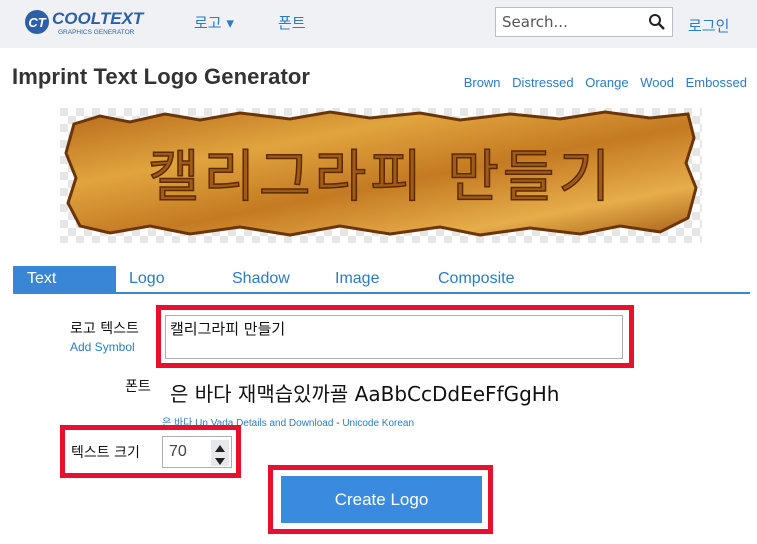 This screenshot has height=544, width=757. What do you see at coordinates (96, 32) in the screenshot?
I see `logo-subtext: GRAPHICS GENERATOR` at bounding box center [96, 32].